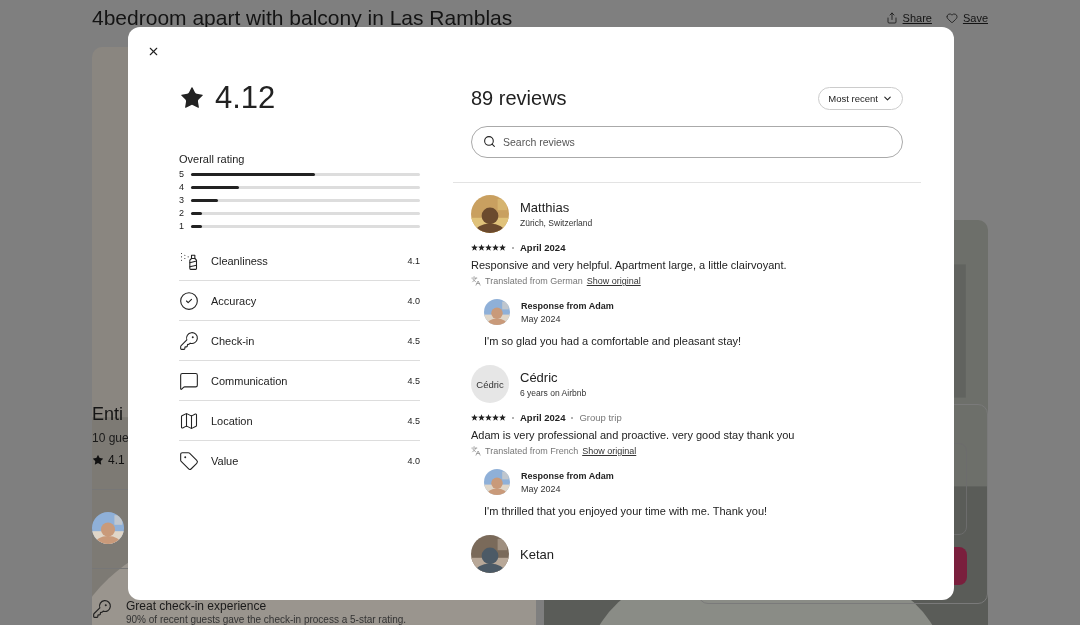 Image resolution: width=1080 pixels, height=625 pixels. What do you see at coordinates (626, 511) in the screenshot?
I see `response-text: I'm thrilled that you enjoyed your time with me. Thank you!` at bounding box center [626, 511].